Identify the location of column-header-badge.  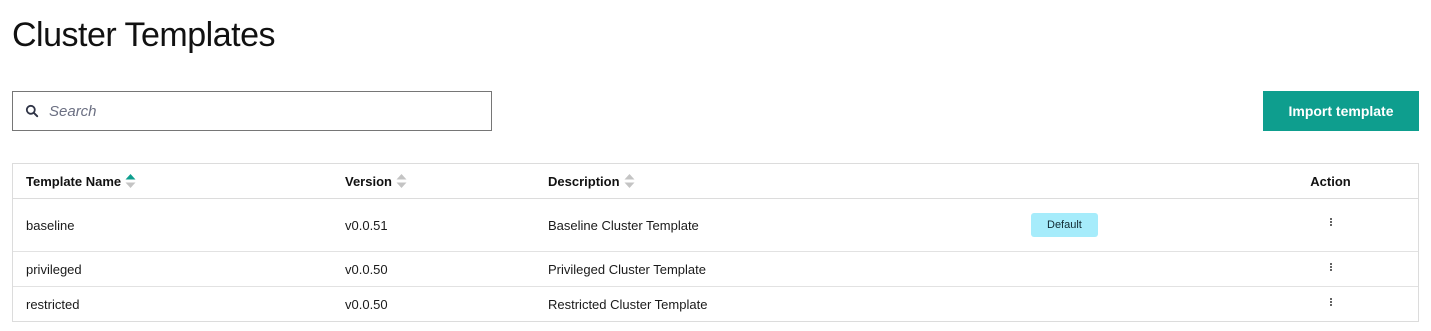
(1123, 181).